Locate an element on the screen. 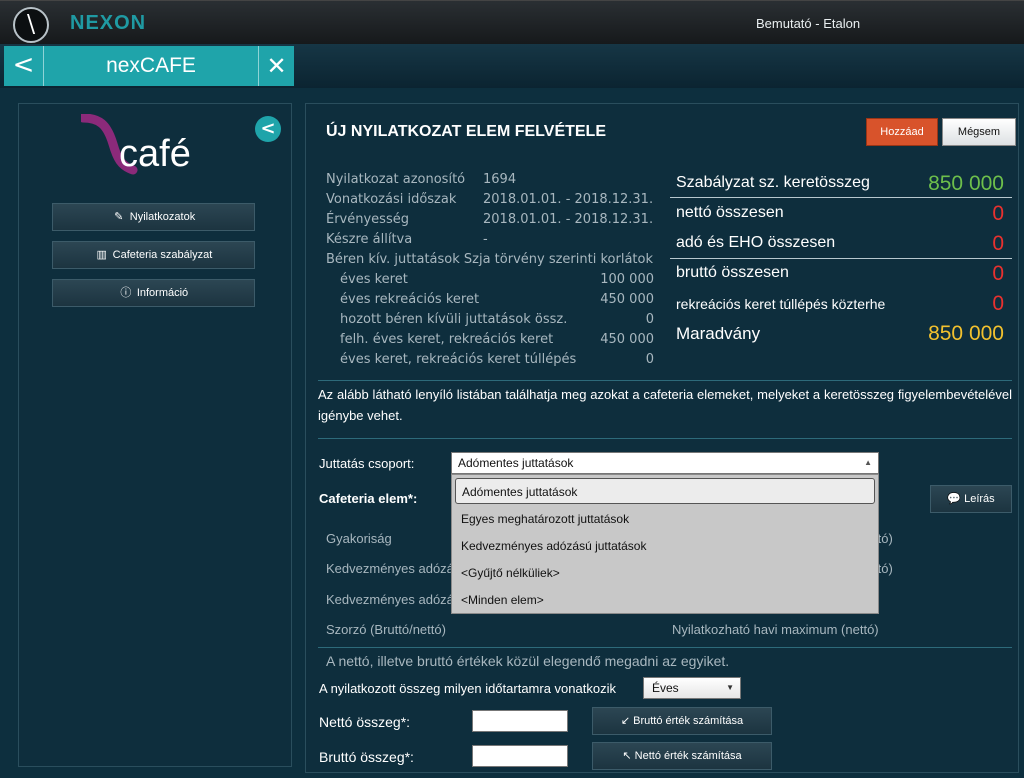 The image size is (1024, 778). info-label: Vonatkozási időszak is located at coordinates (391, 199).